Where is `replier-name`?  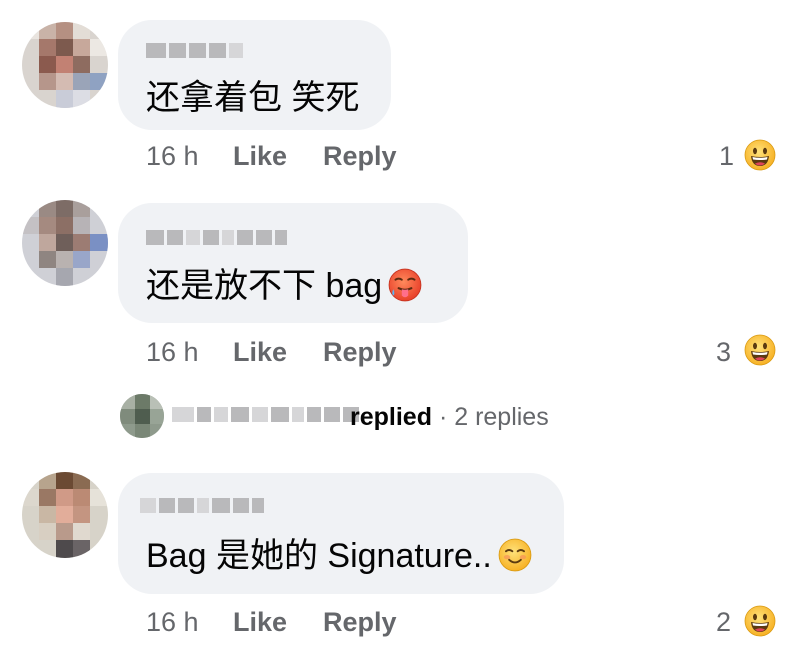 replier-name is located at coordinates (267, 414).